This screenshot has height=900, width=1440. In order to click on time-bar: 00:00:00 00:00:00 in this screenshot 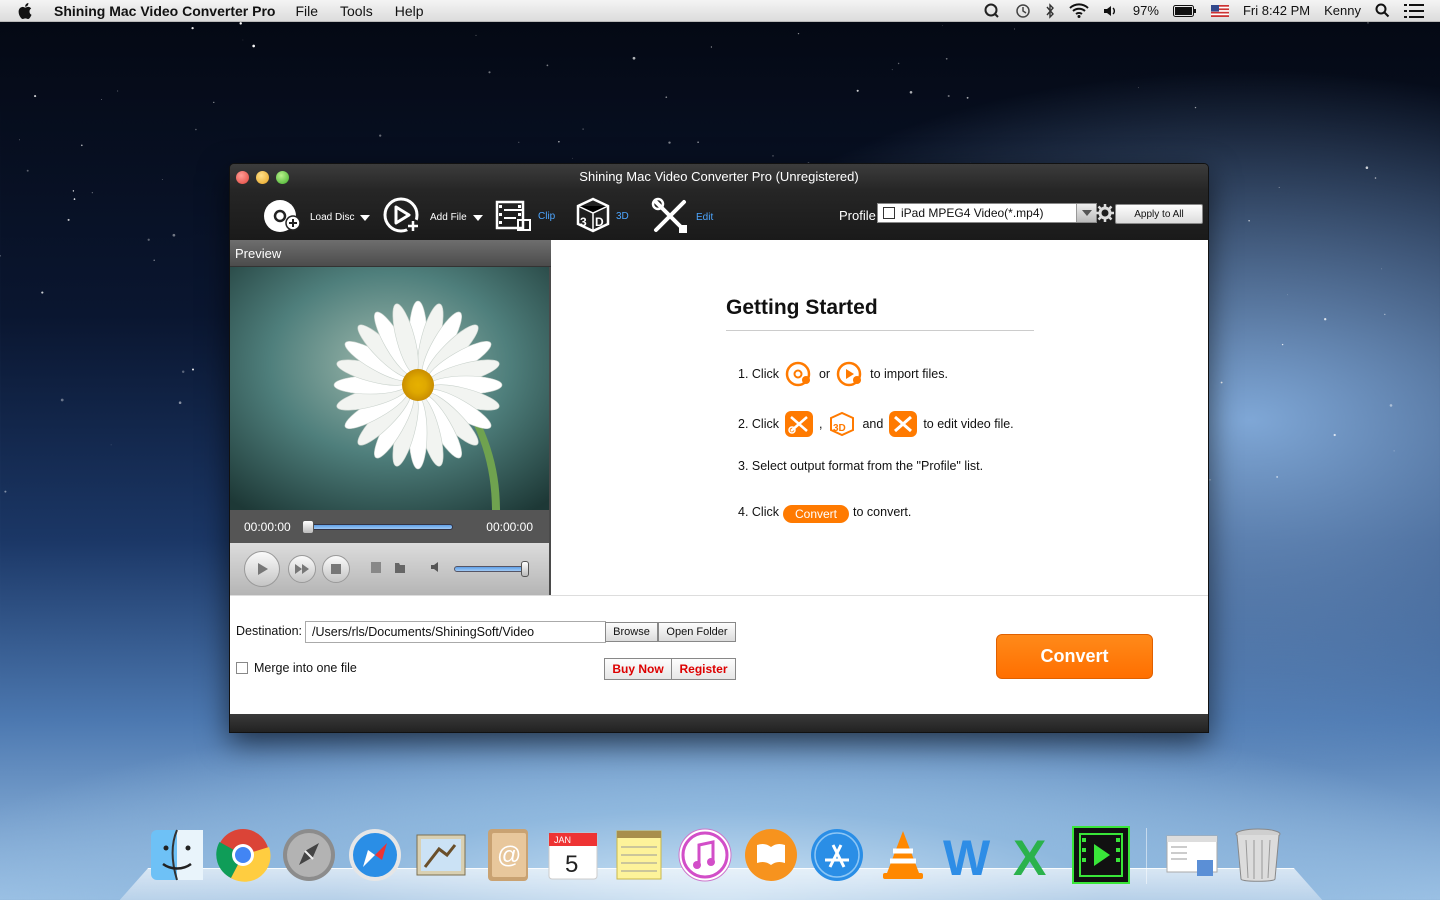, I will do `click(389, 526)`.